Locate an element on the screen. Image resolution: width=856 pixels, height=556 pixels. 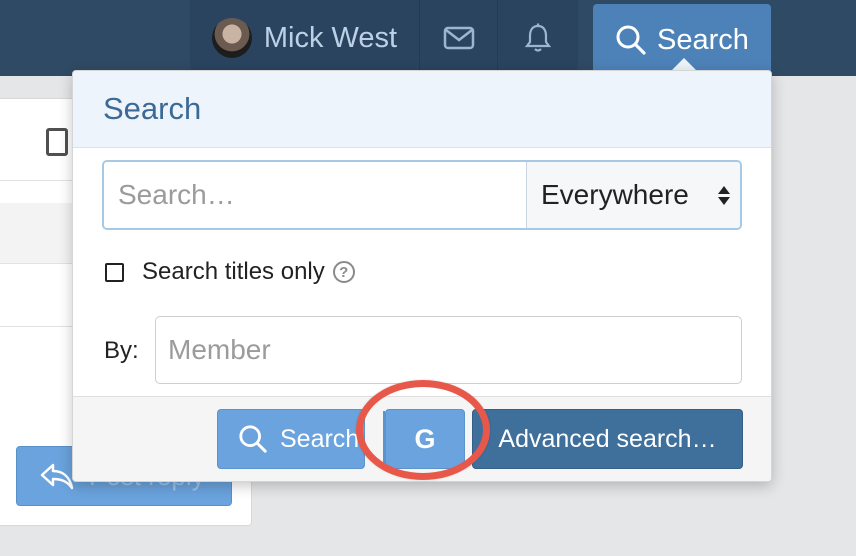
search-field-group: Everywhere is located at coordinates (422, 195).